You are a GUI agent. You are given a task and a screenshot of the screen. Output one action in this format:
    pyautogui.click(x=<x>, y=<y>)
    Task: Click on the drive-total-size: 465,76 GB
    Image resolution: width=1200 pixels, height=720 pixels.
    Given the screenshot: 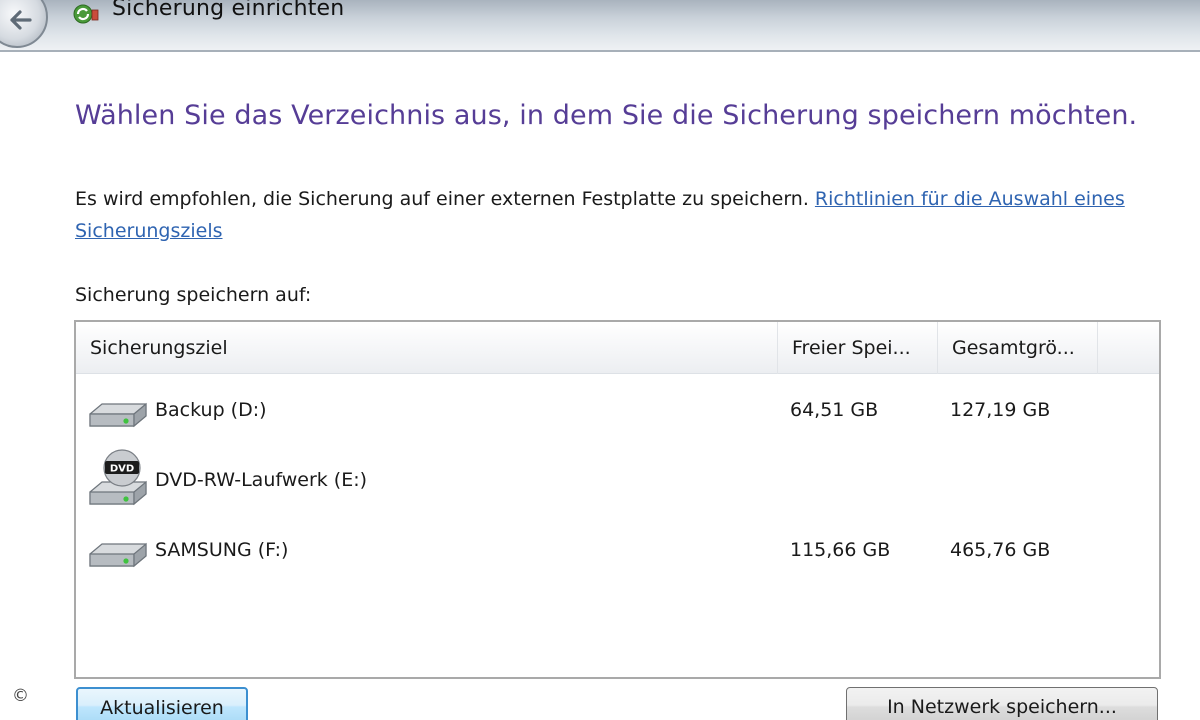 What is the action you would take?
    pyautogui.click(x=1000, y=550)
    